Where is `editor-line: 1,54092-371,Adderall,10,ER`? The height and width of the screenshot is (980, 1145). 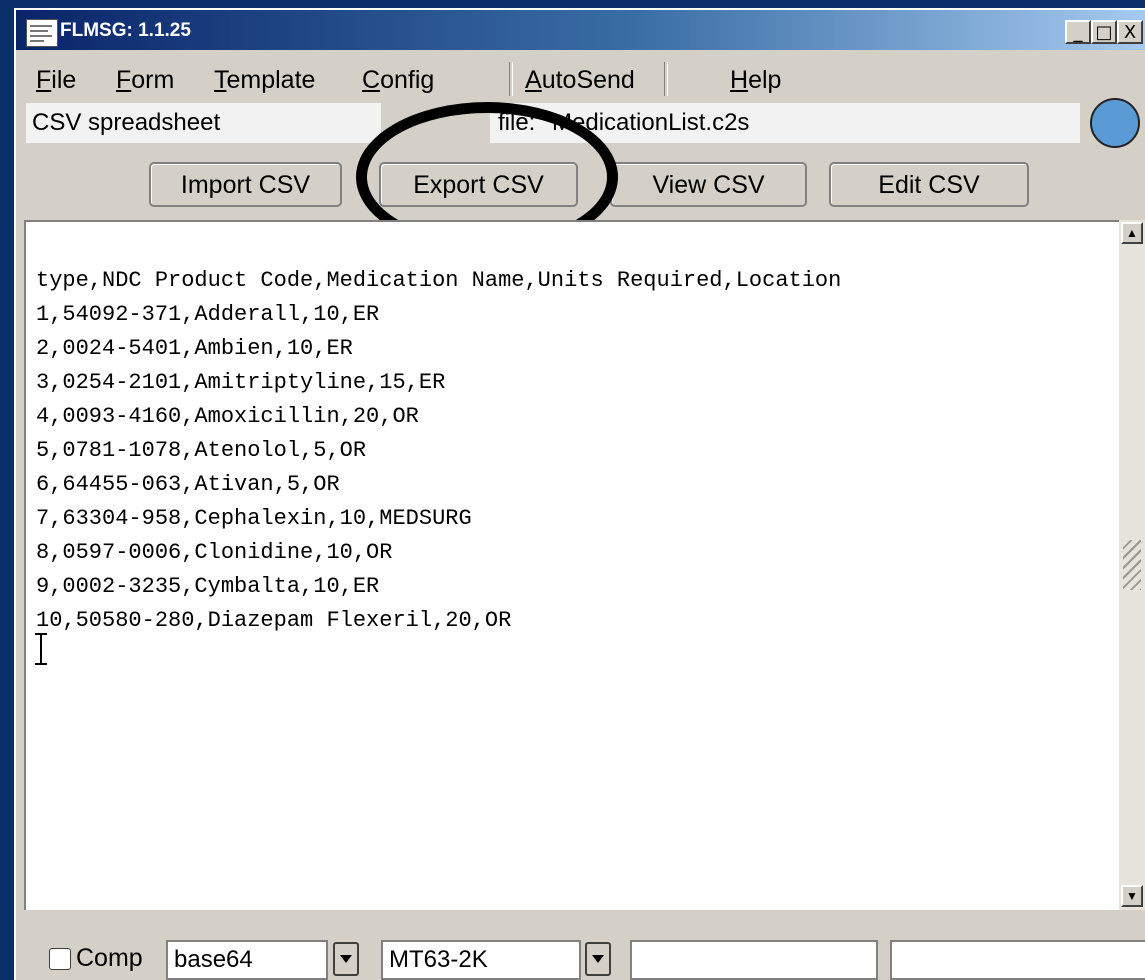 editor-line: 1,54092-371,Adderall,10,ER is located at coordinates (208, 314).